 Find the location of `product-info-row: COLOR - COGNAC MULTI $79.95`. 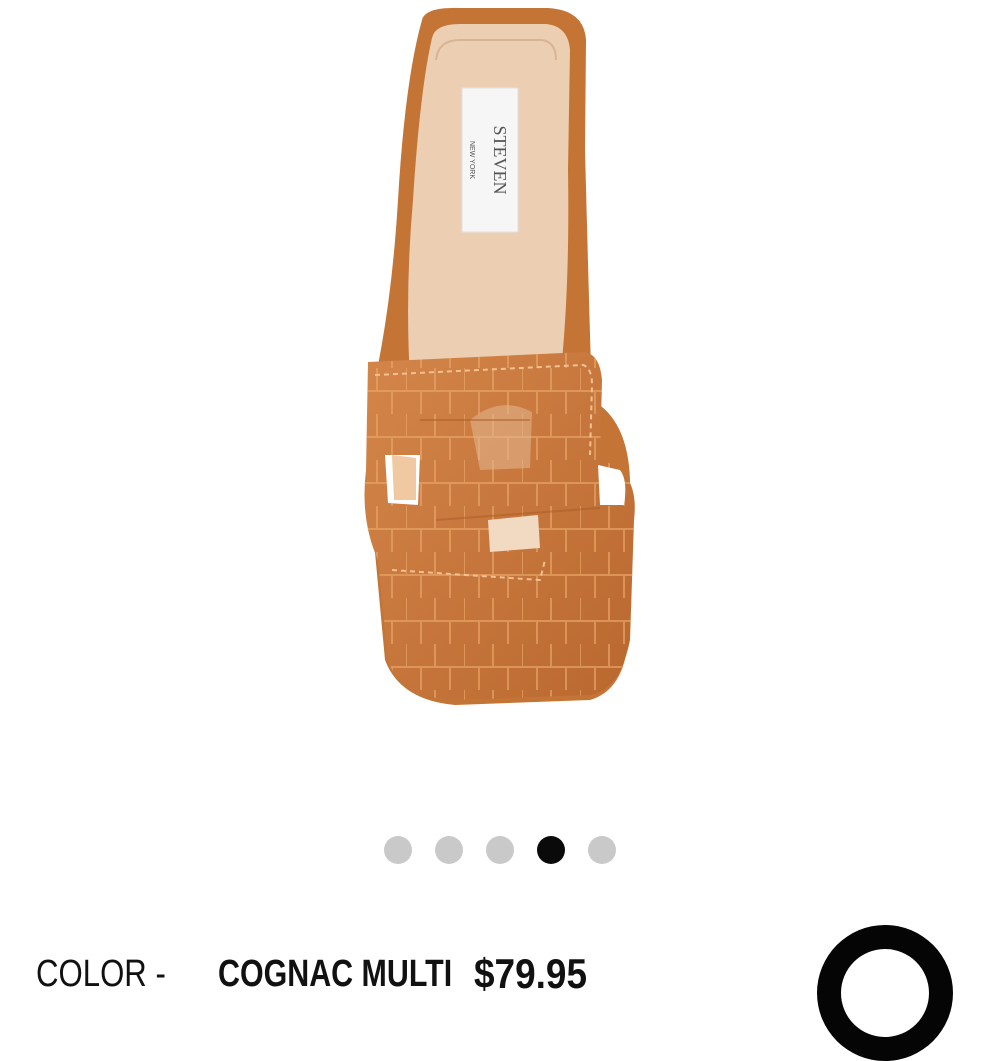

product-info-row: COLOR - COGNAC MULTI $79.95 is located at coordinates (319, 974).